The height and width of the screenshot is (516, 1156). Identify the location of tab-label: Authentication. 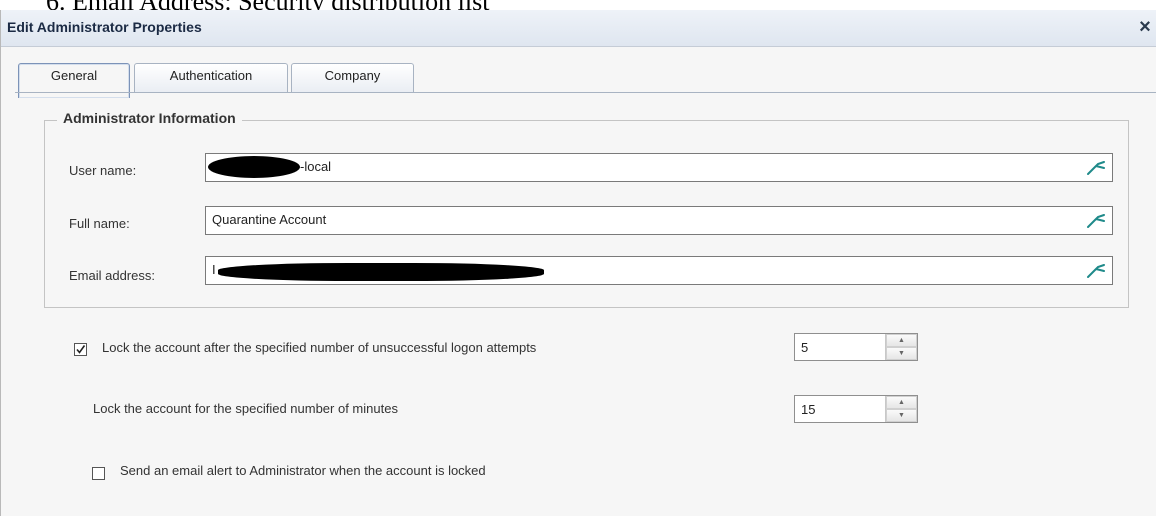
(211, 75).